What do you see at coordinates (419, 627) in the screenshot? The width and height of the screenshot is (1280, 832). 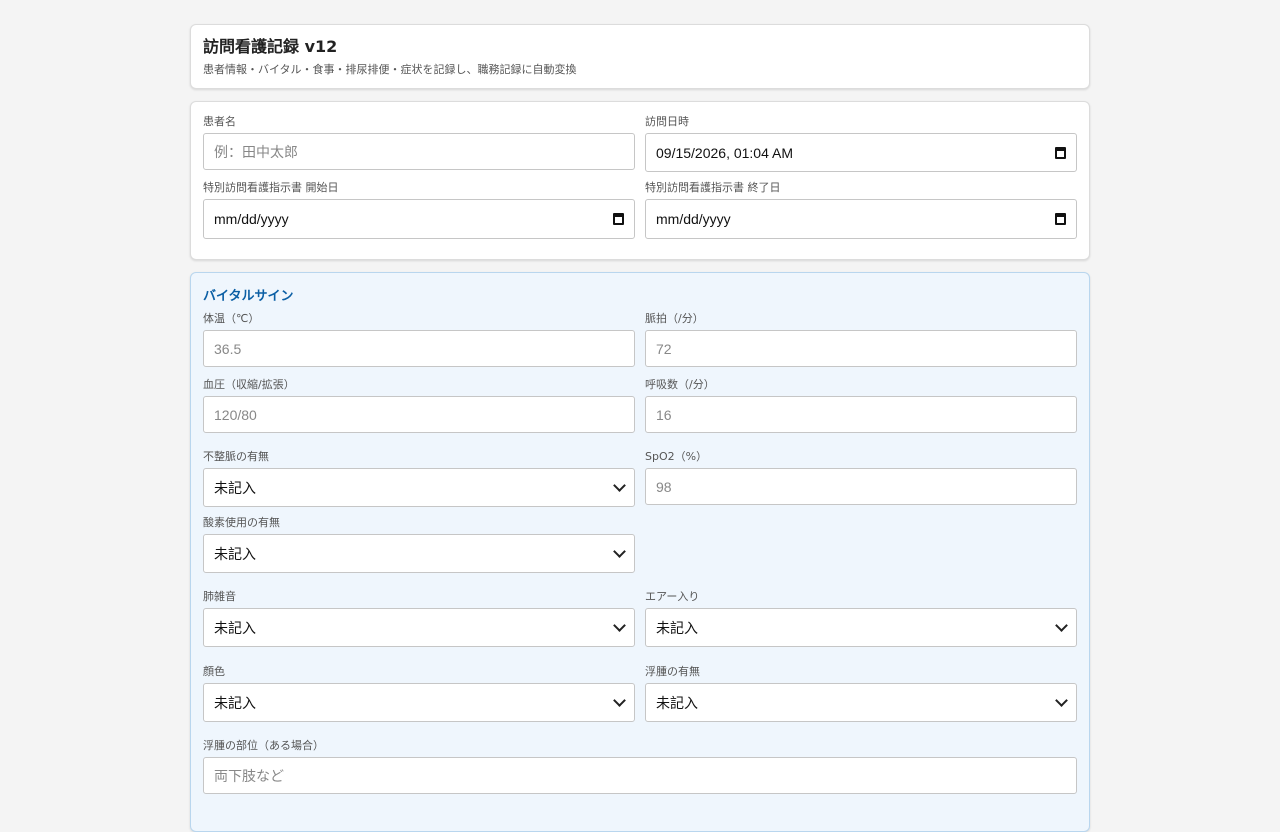 I see `lung-sound-select: 未記入` at bounding box center [419, 627].